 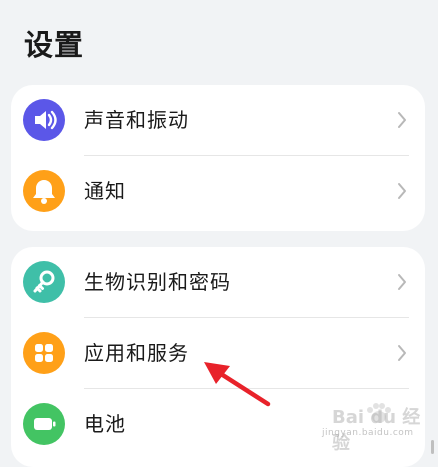 What do you see at coordinates (368, 433) in the screenshot?
I see `watermark-subtext: jingyan.baidu.com` at bounding box center [368, 433].